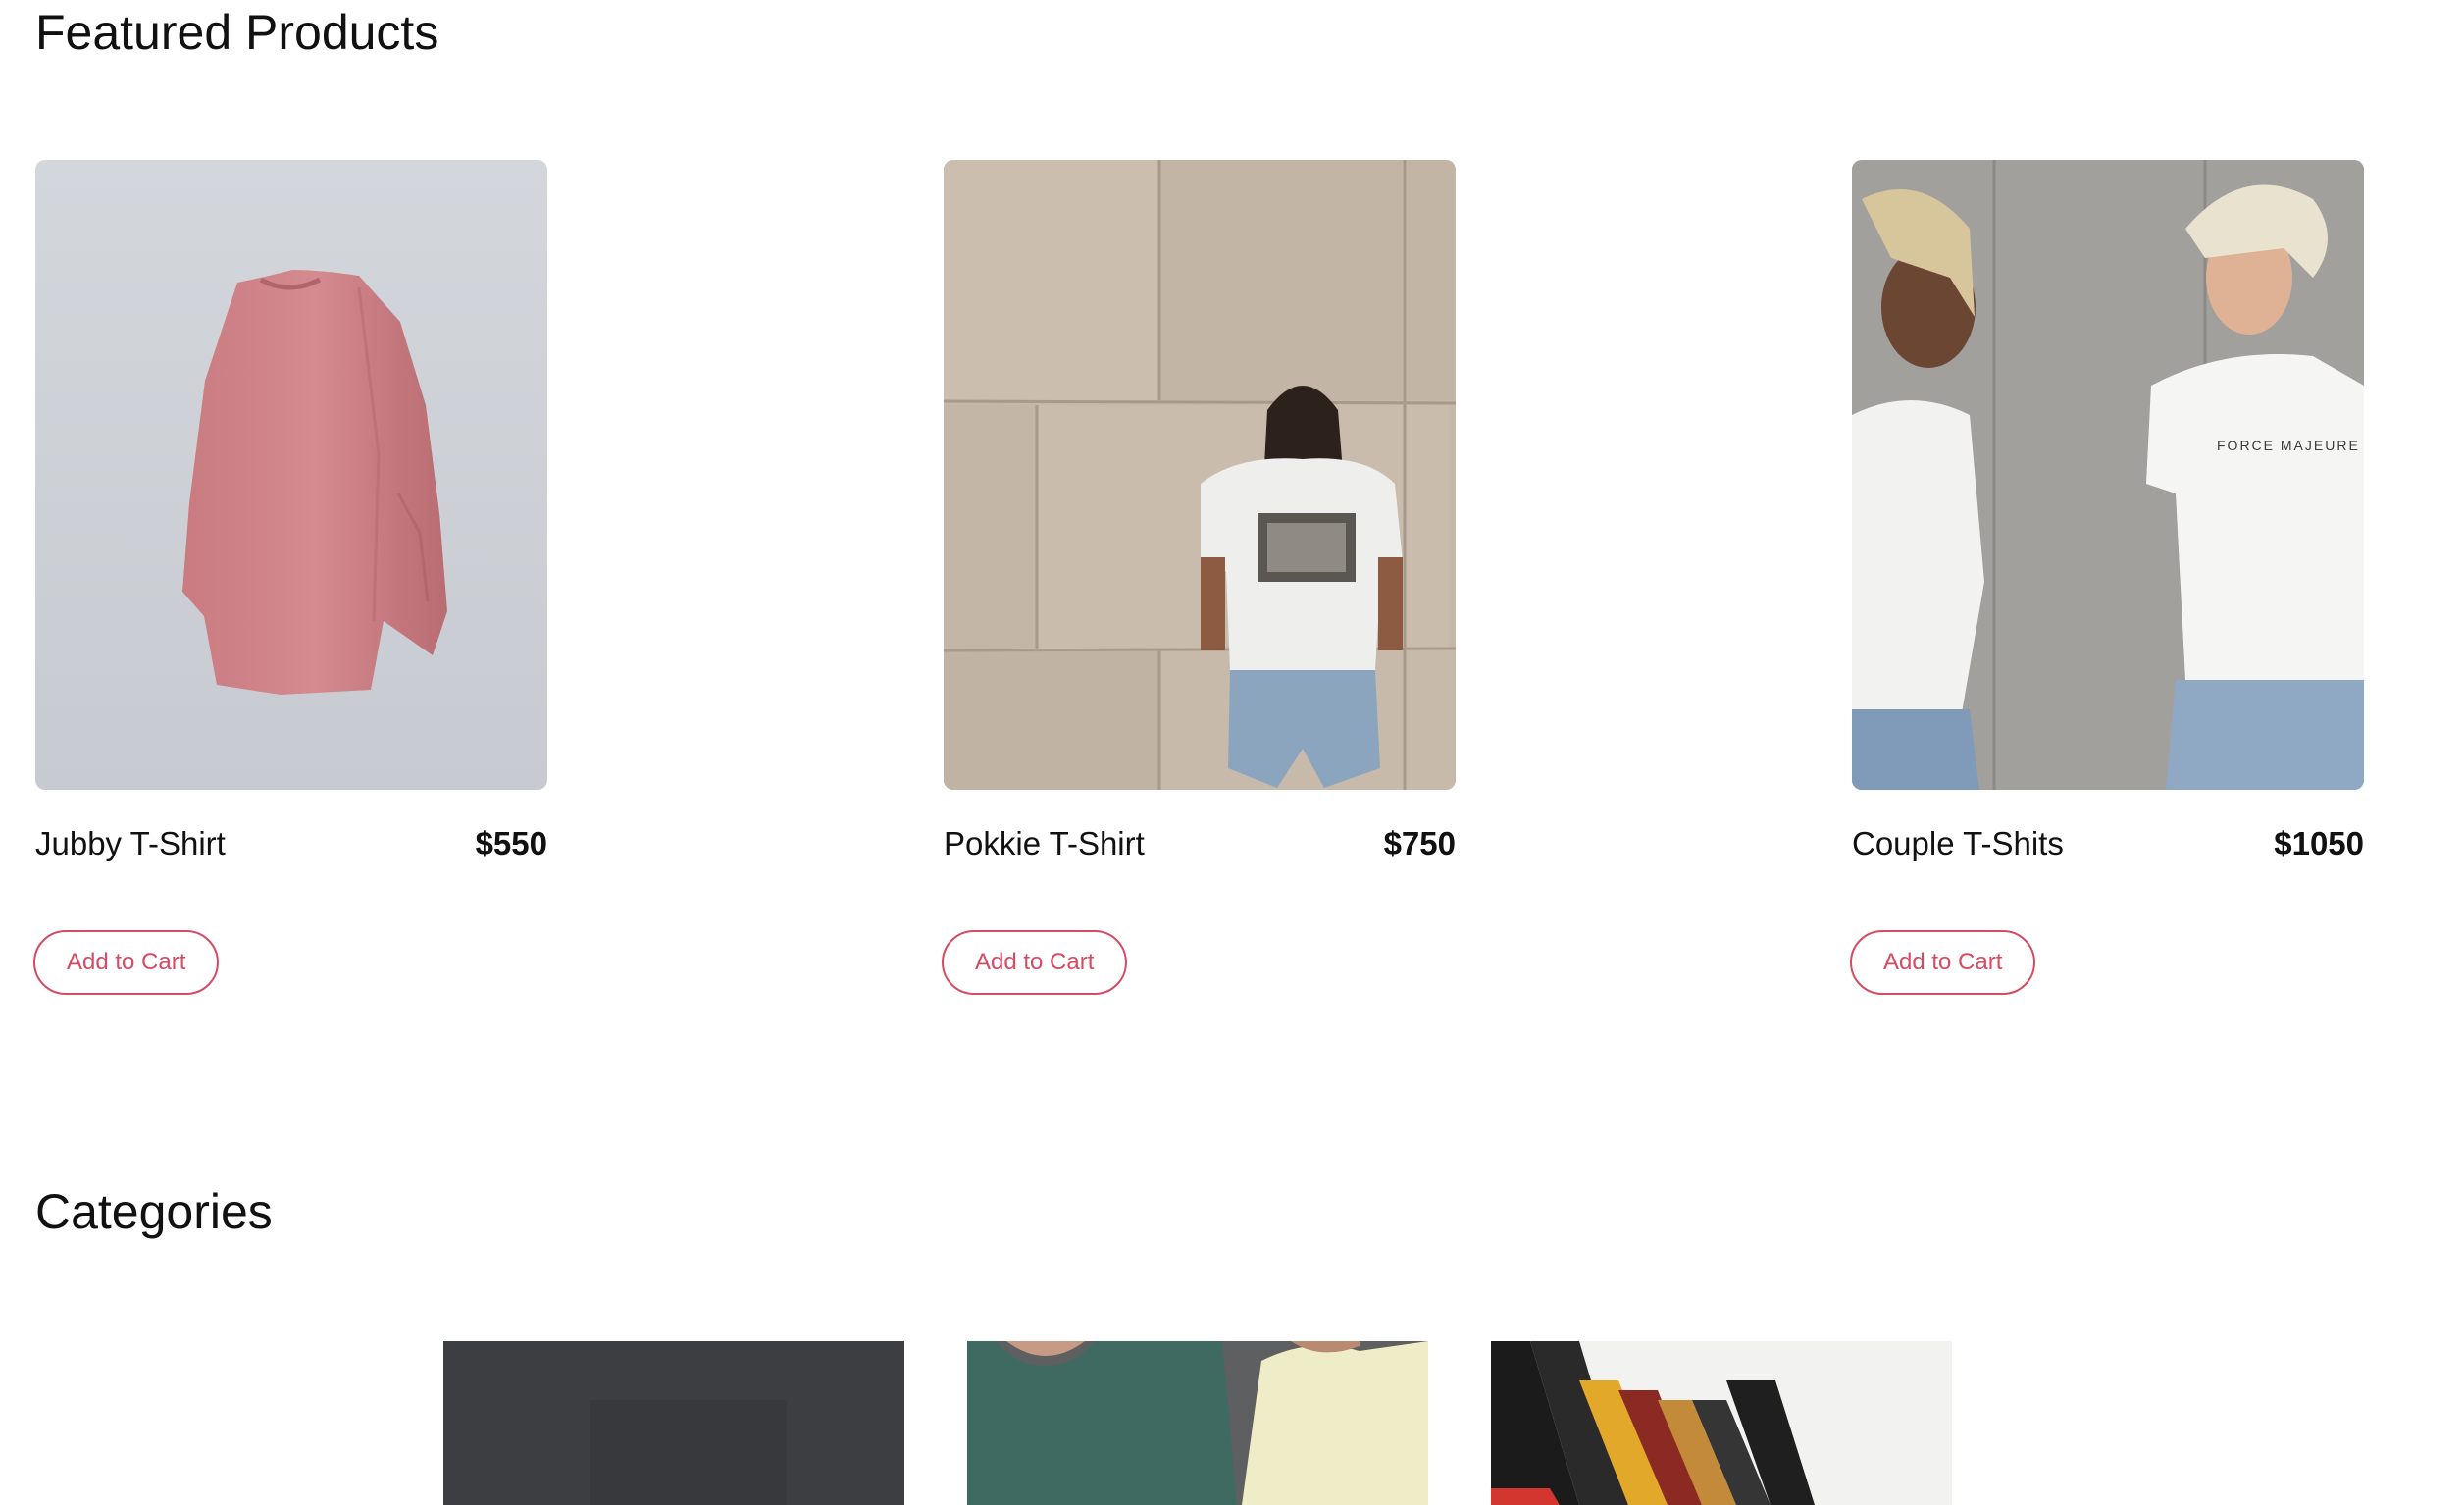 This screenshot has width=2464, height=1505. I want to click on product-image-couple-tshirts: FORCE MAJEURE, so click(2108, 475).